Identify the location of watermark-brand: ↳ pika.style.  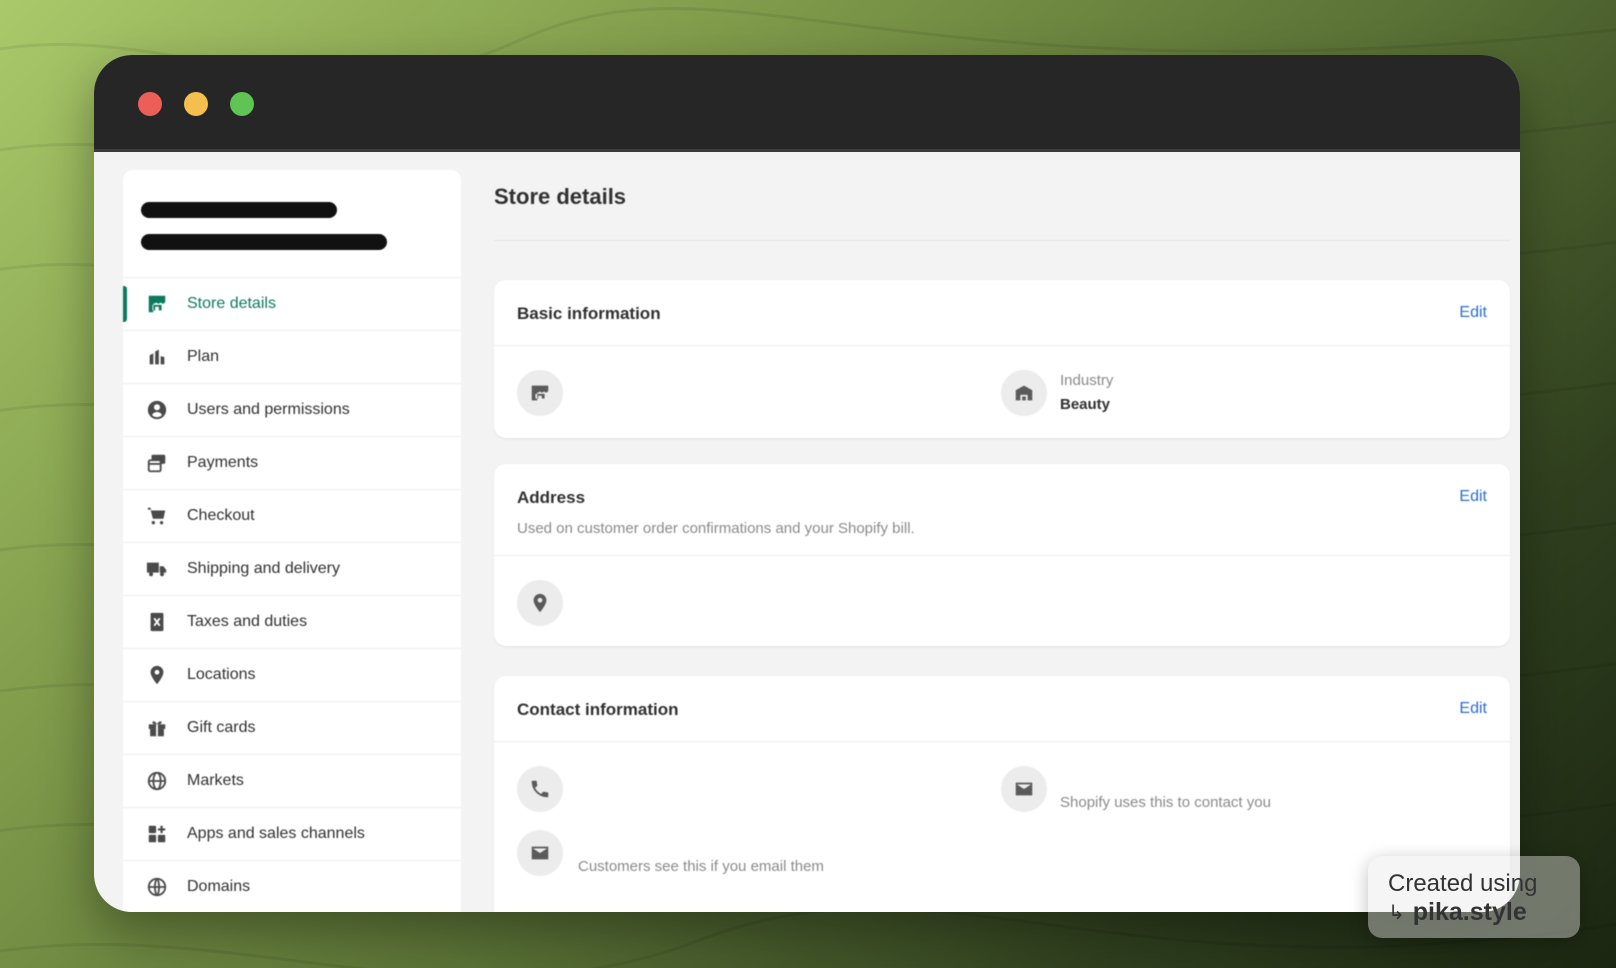
(1457, 912).